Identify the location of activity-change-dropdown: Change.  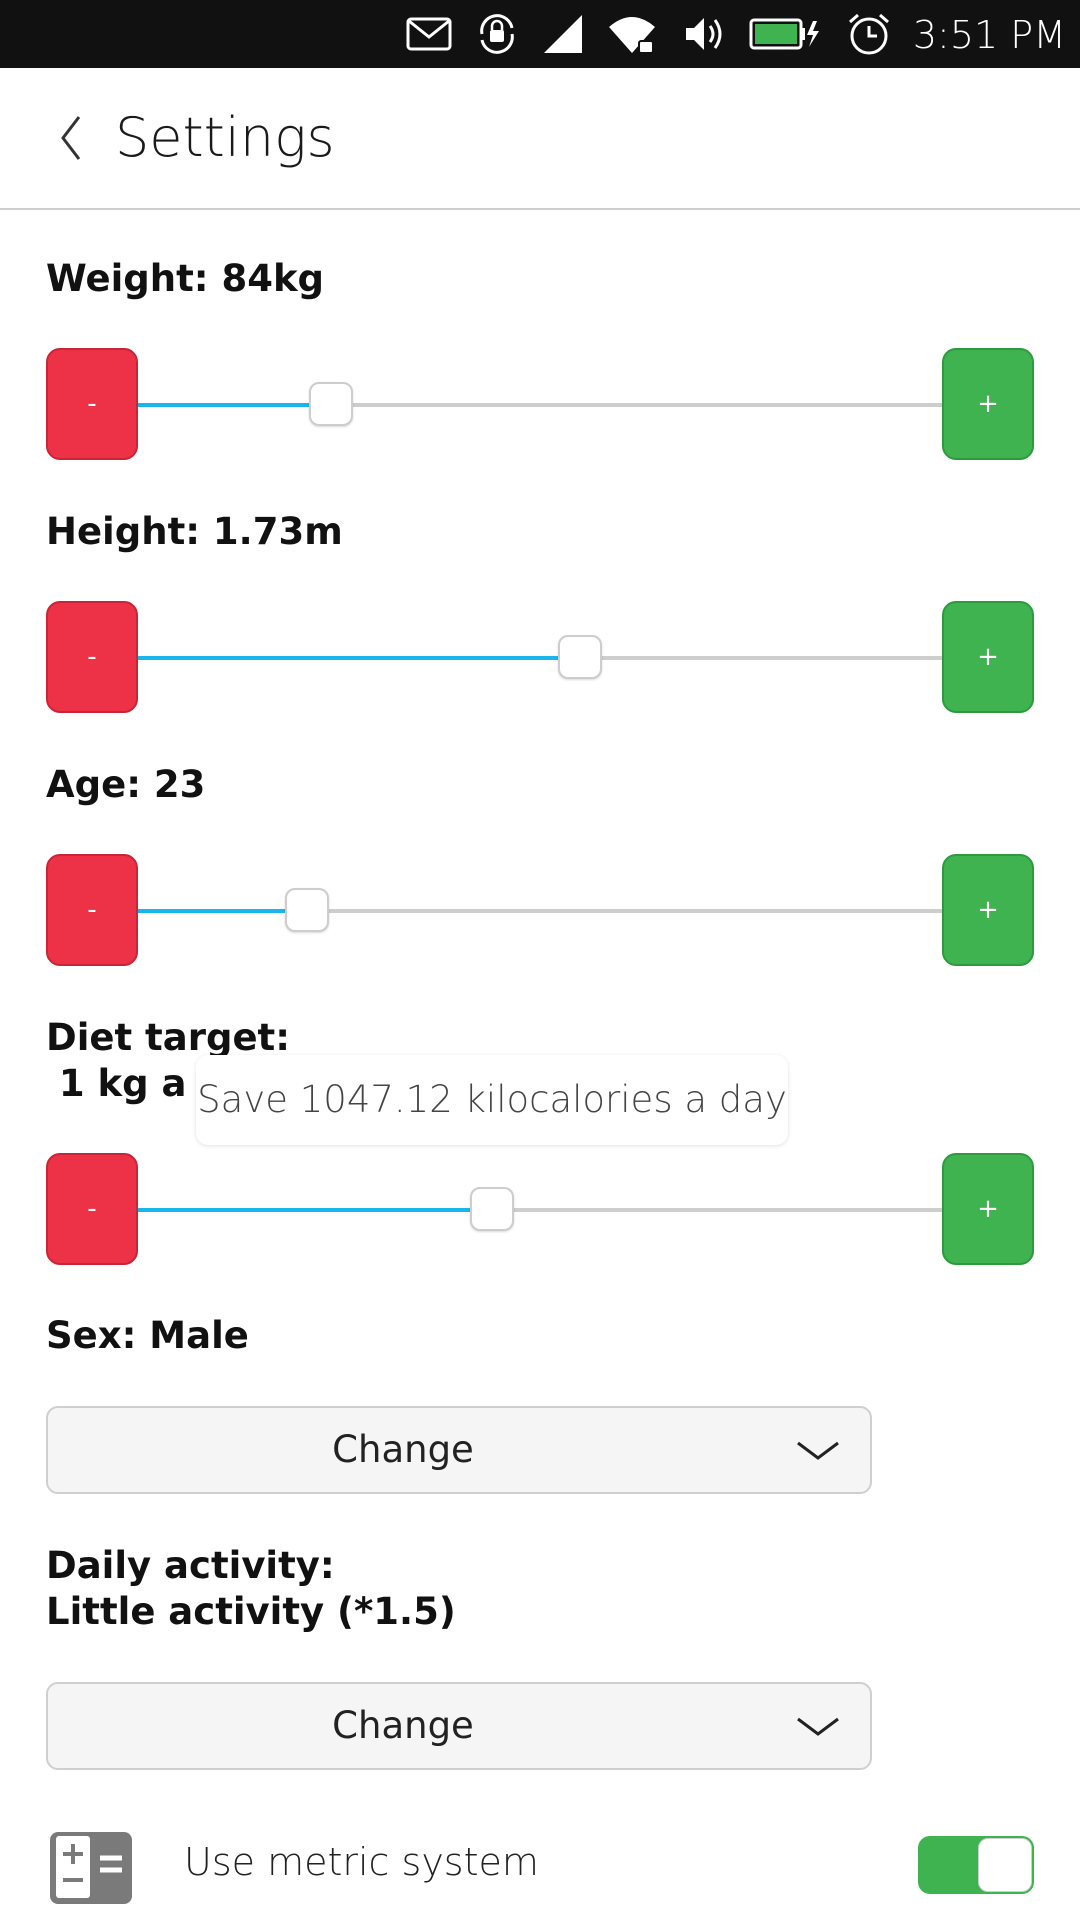
(459, 1726).